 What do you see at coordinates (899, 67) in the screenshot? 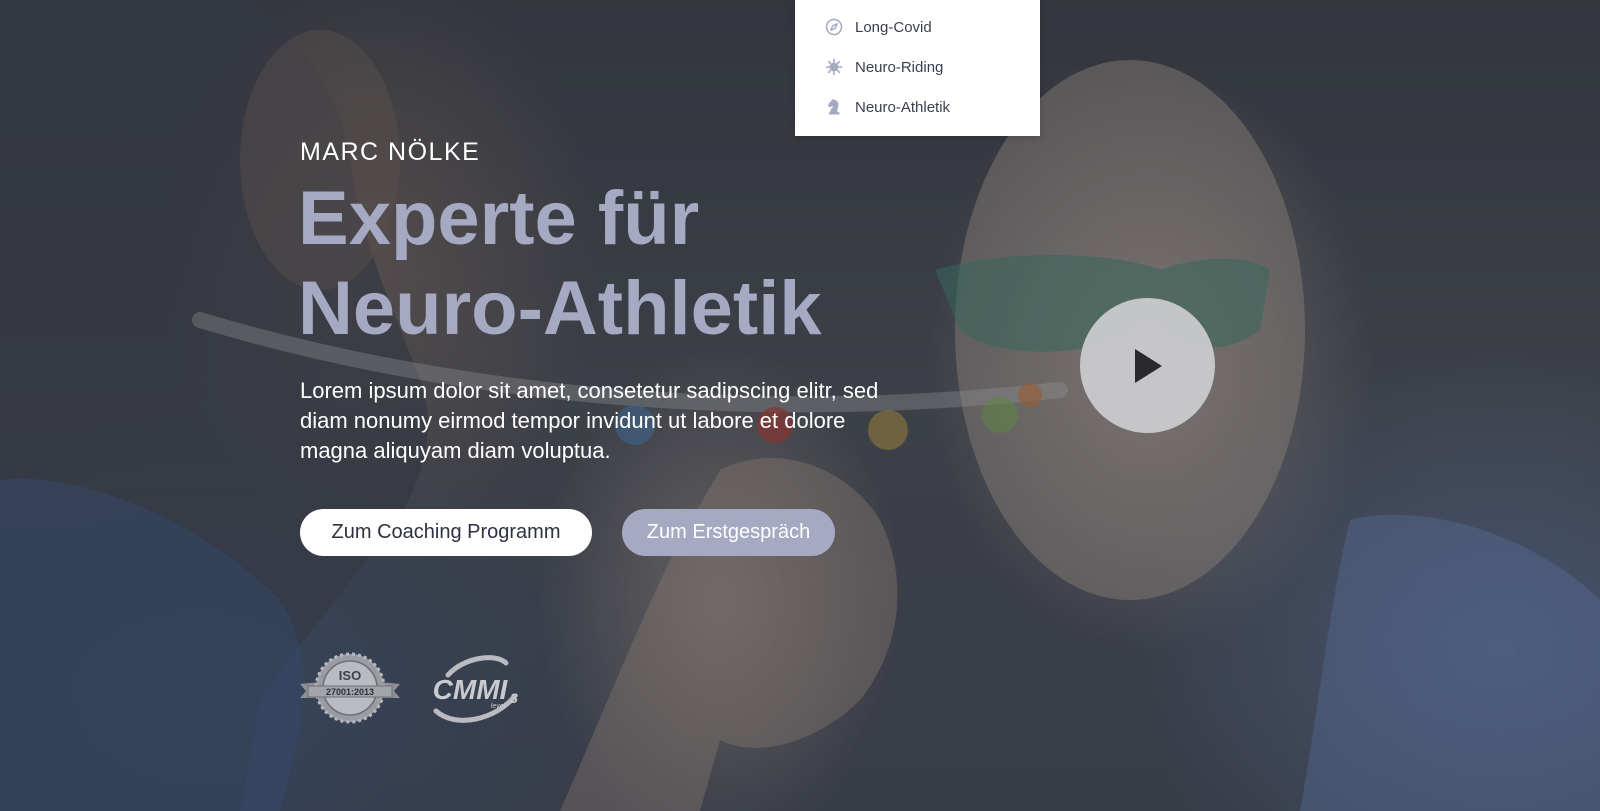
I see `menu-item-label: Neuro-Riding` at bounding box center [899, 67].